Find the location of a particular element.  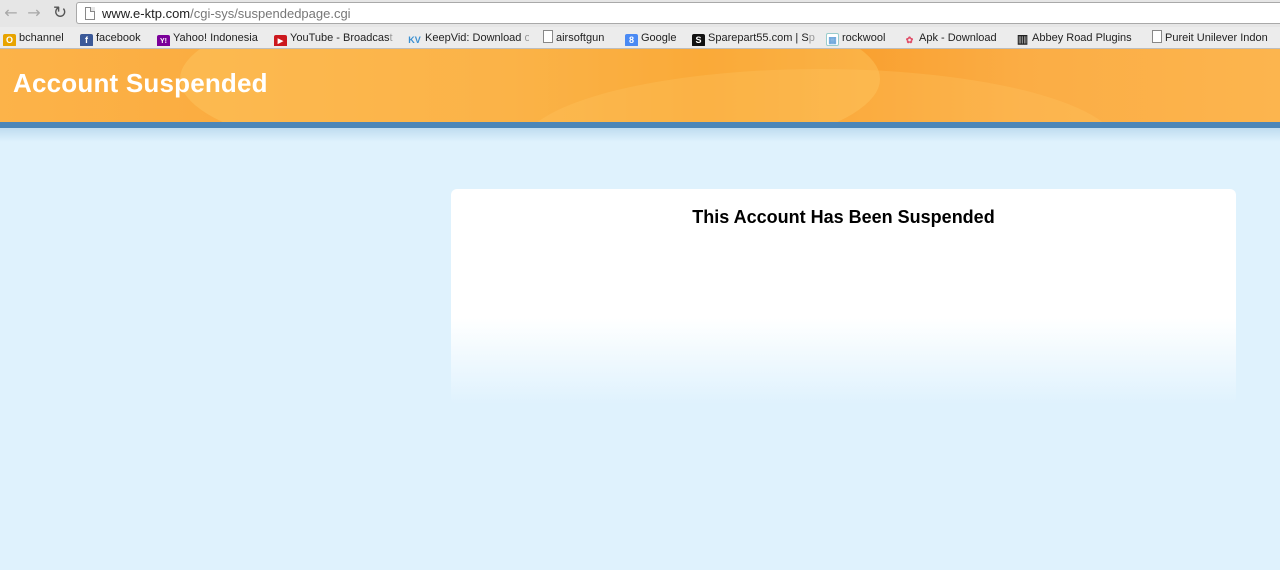

bookmark-rockwool: ▦ rockwool is located at coordinates (860, 38).